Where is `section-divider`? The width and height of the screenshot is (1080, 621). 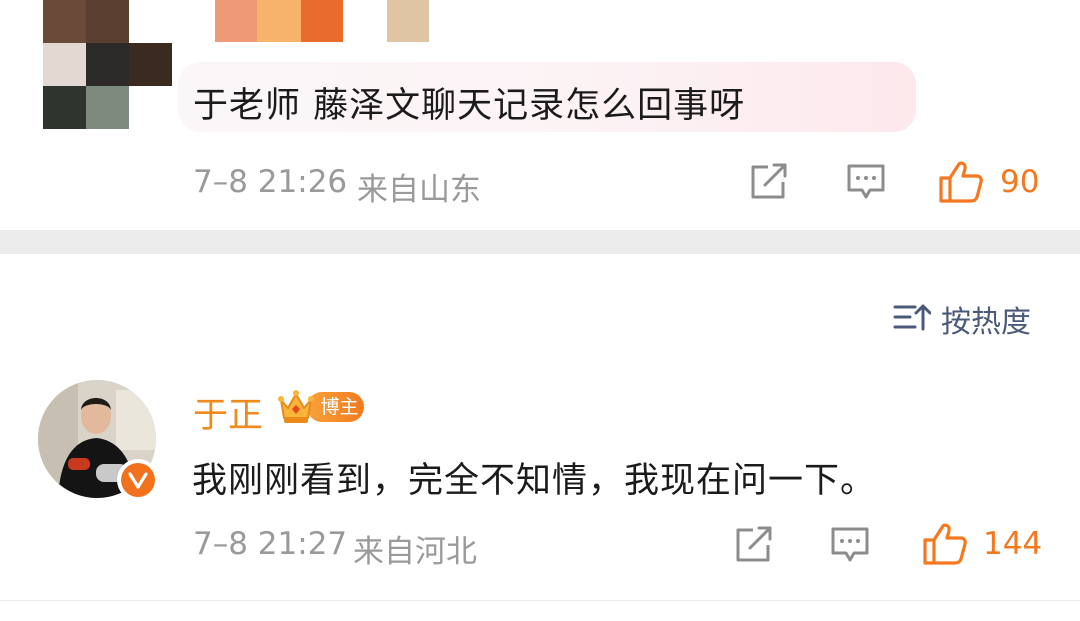
section-divider is located at coordinates (540, 242).